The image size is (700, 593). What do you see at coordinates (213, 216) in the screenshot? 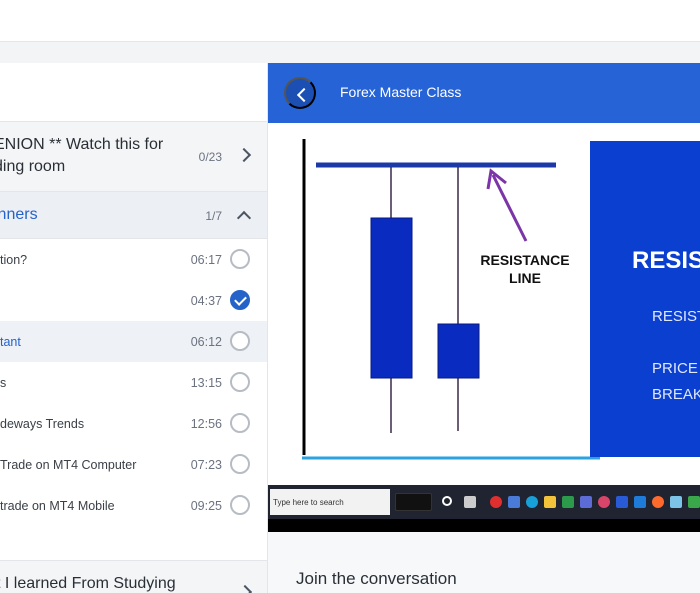
I see `section-progress: 1/7` at bounding box center [213, 216].